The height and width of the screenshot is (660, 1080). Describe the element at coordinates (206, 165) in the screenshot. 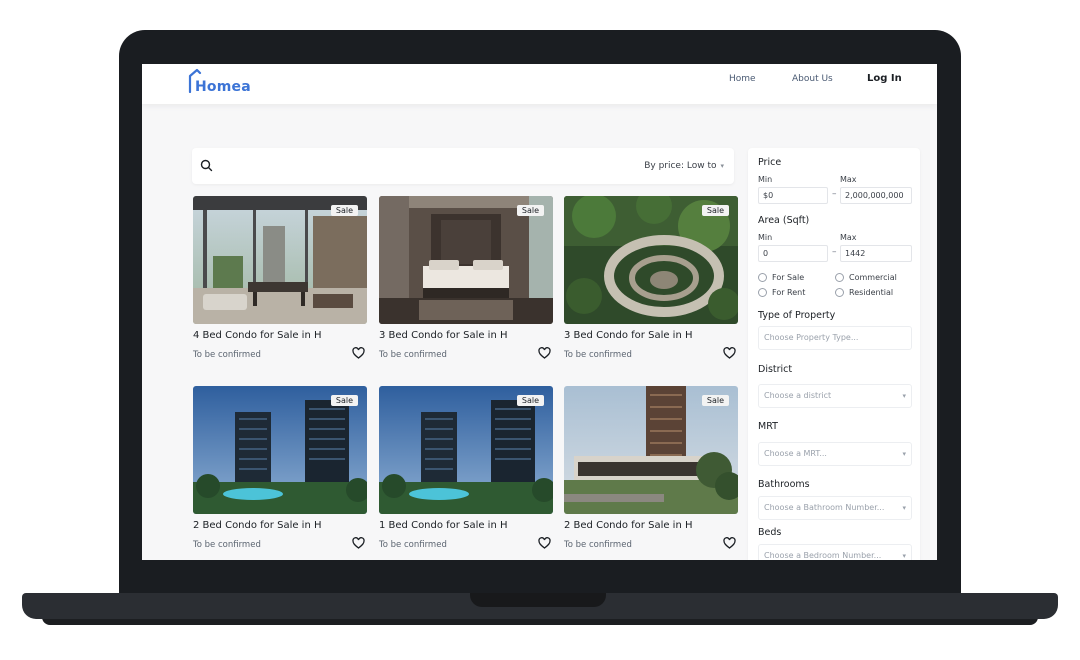

I see `search-icon` at that location.